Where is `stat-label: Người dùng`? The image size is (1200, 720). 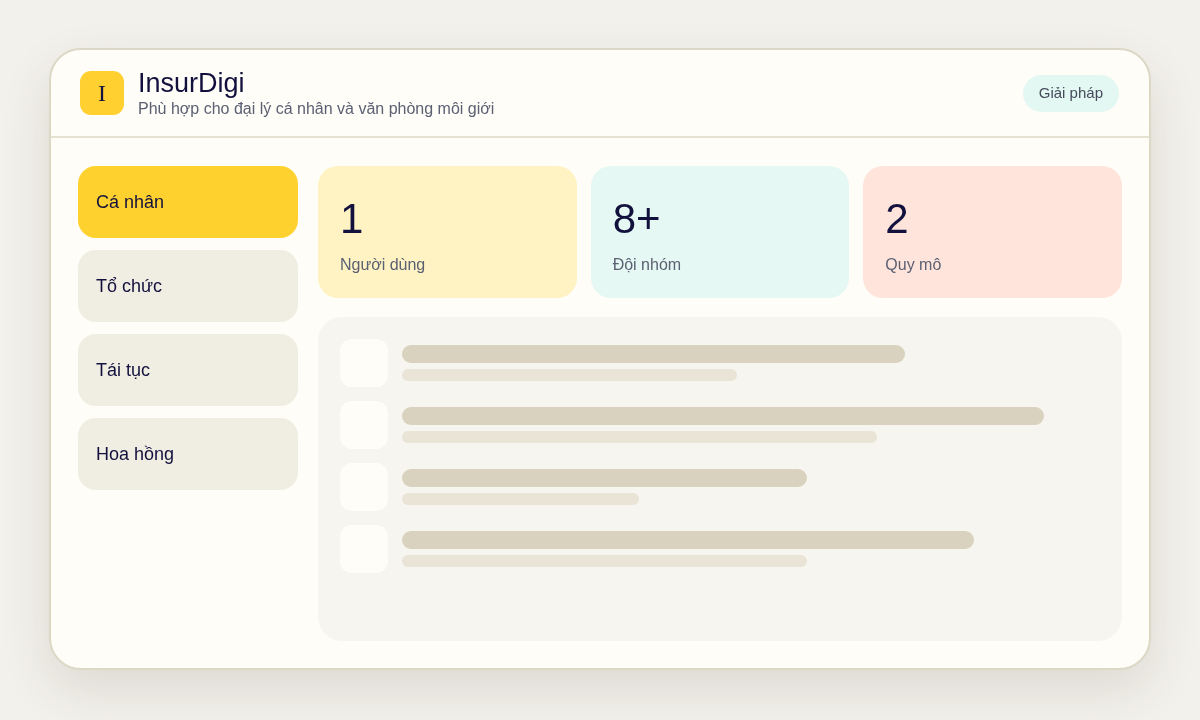
stat-label: Người dùng is located at coordinates (383, 265).